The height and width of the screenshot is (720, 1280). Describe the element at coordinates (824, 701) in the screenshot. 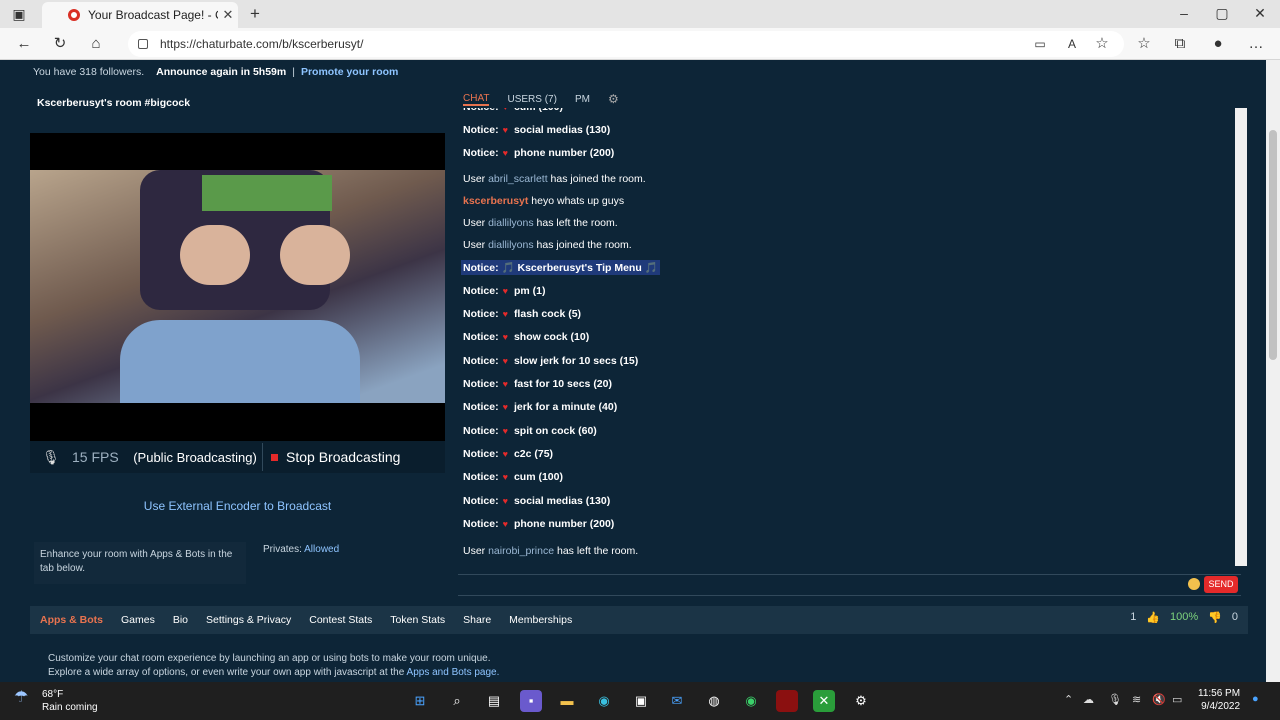

I see `xbox-icon: ✕` at that location.